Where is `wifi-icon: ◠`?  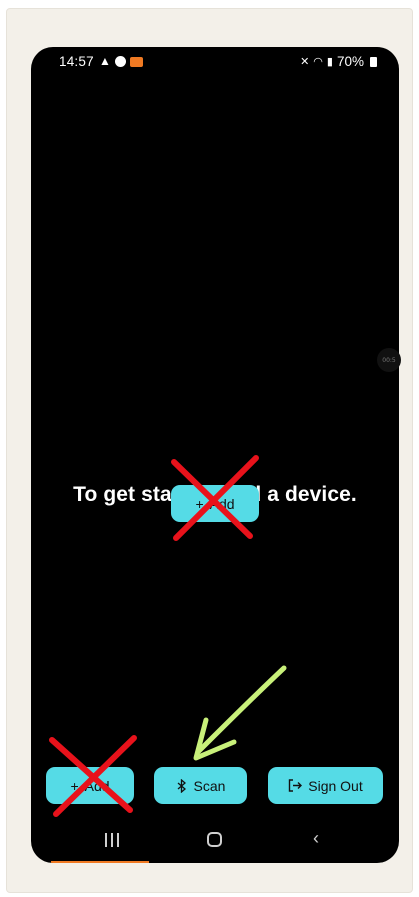 wifi-icon: ◠ is located at coordinates (318, 62).